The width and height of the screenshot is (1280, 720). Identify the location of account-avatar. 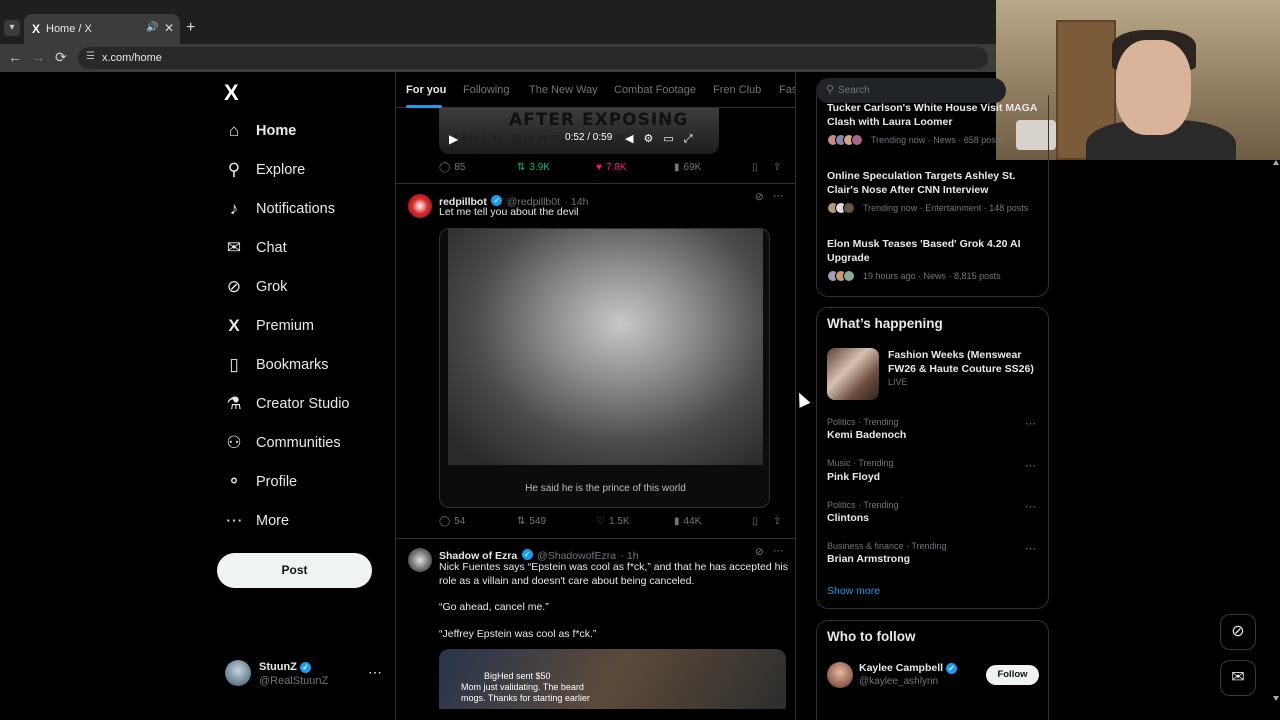
(238, 673).